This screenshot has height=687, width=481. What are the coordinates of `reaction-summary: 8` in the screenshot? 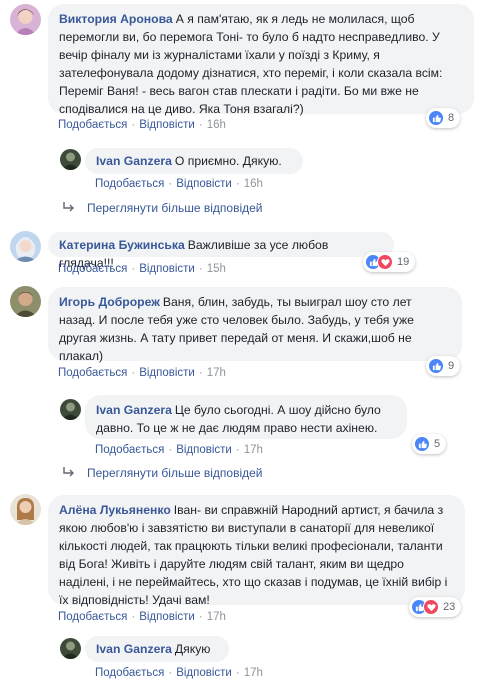 It's located at (443, 118).